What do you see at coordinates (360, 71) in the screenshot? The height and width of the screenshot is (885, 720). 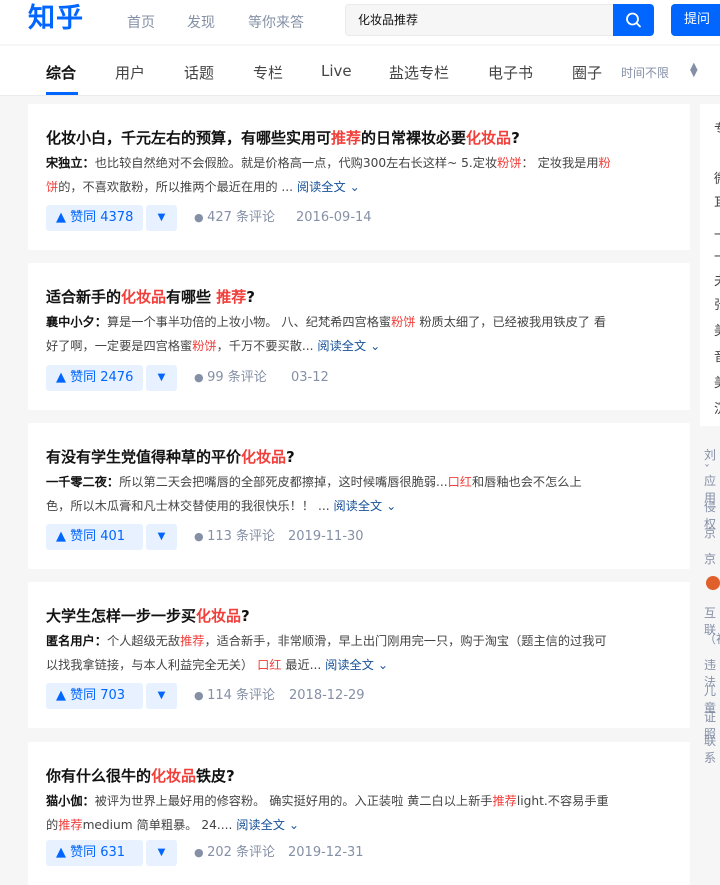 I see `search-type-tabs: 综合 用户 话题 专栏 Live 盐选专栏 电子书 圈子 时间不限 ▲ ▼` at bounding box center [360, 71].